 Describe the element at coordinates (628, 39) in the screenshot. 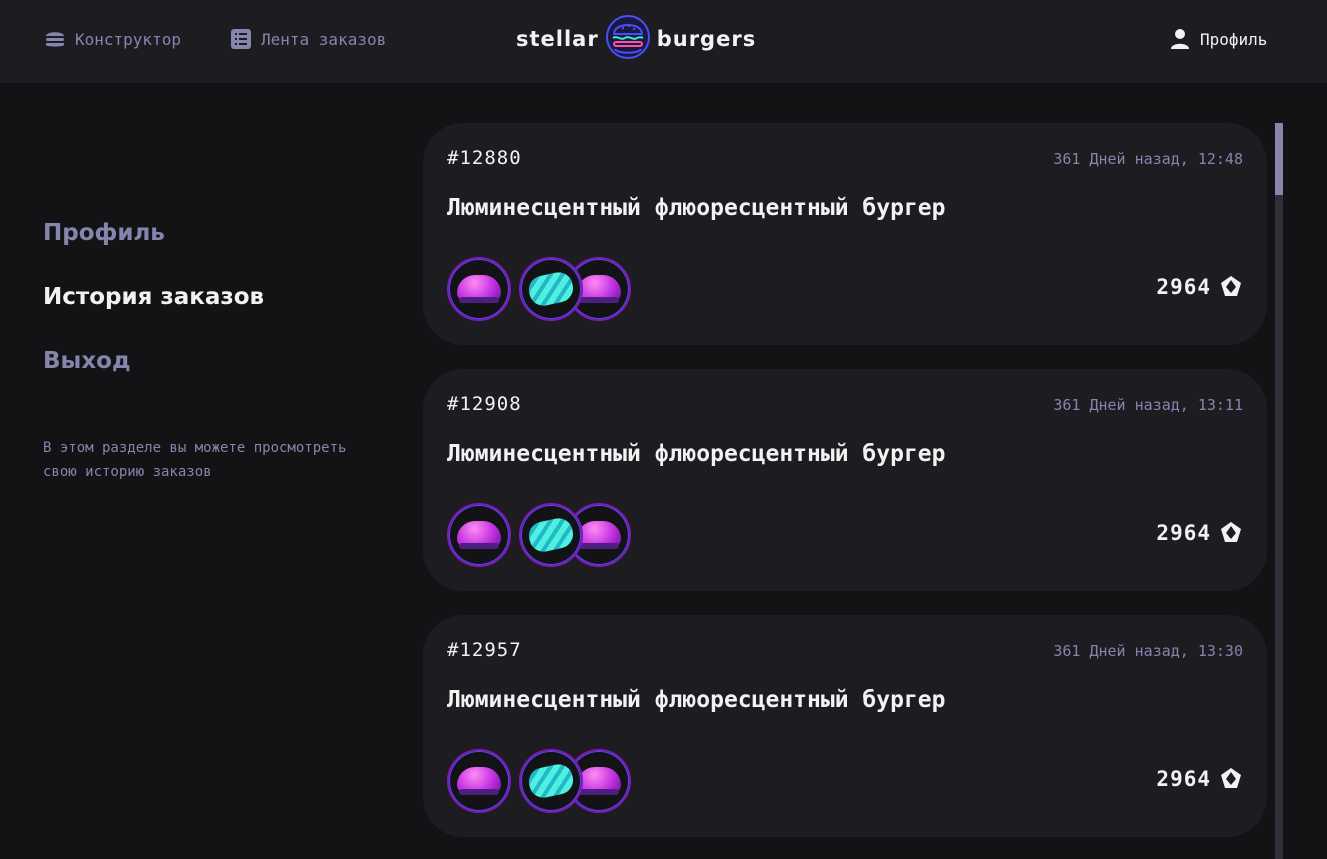

I see `logo-burger-icon` at that location.